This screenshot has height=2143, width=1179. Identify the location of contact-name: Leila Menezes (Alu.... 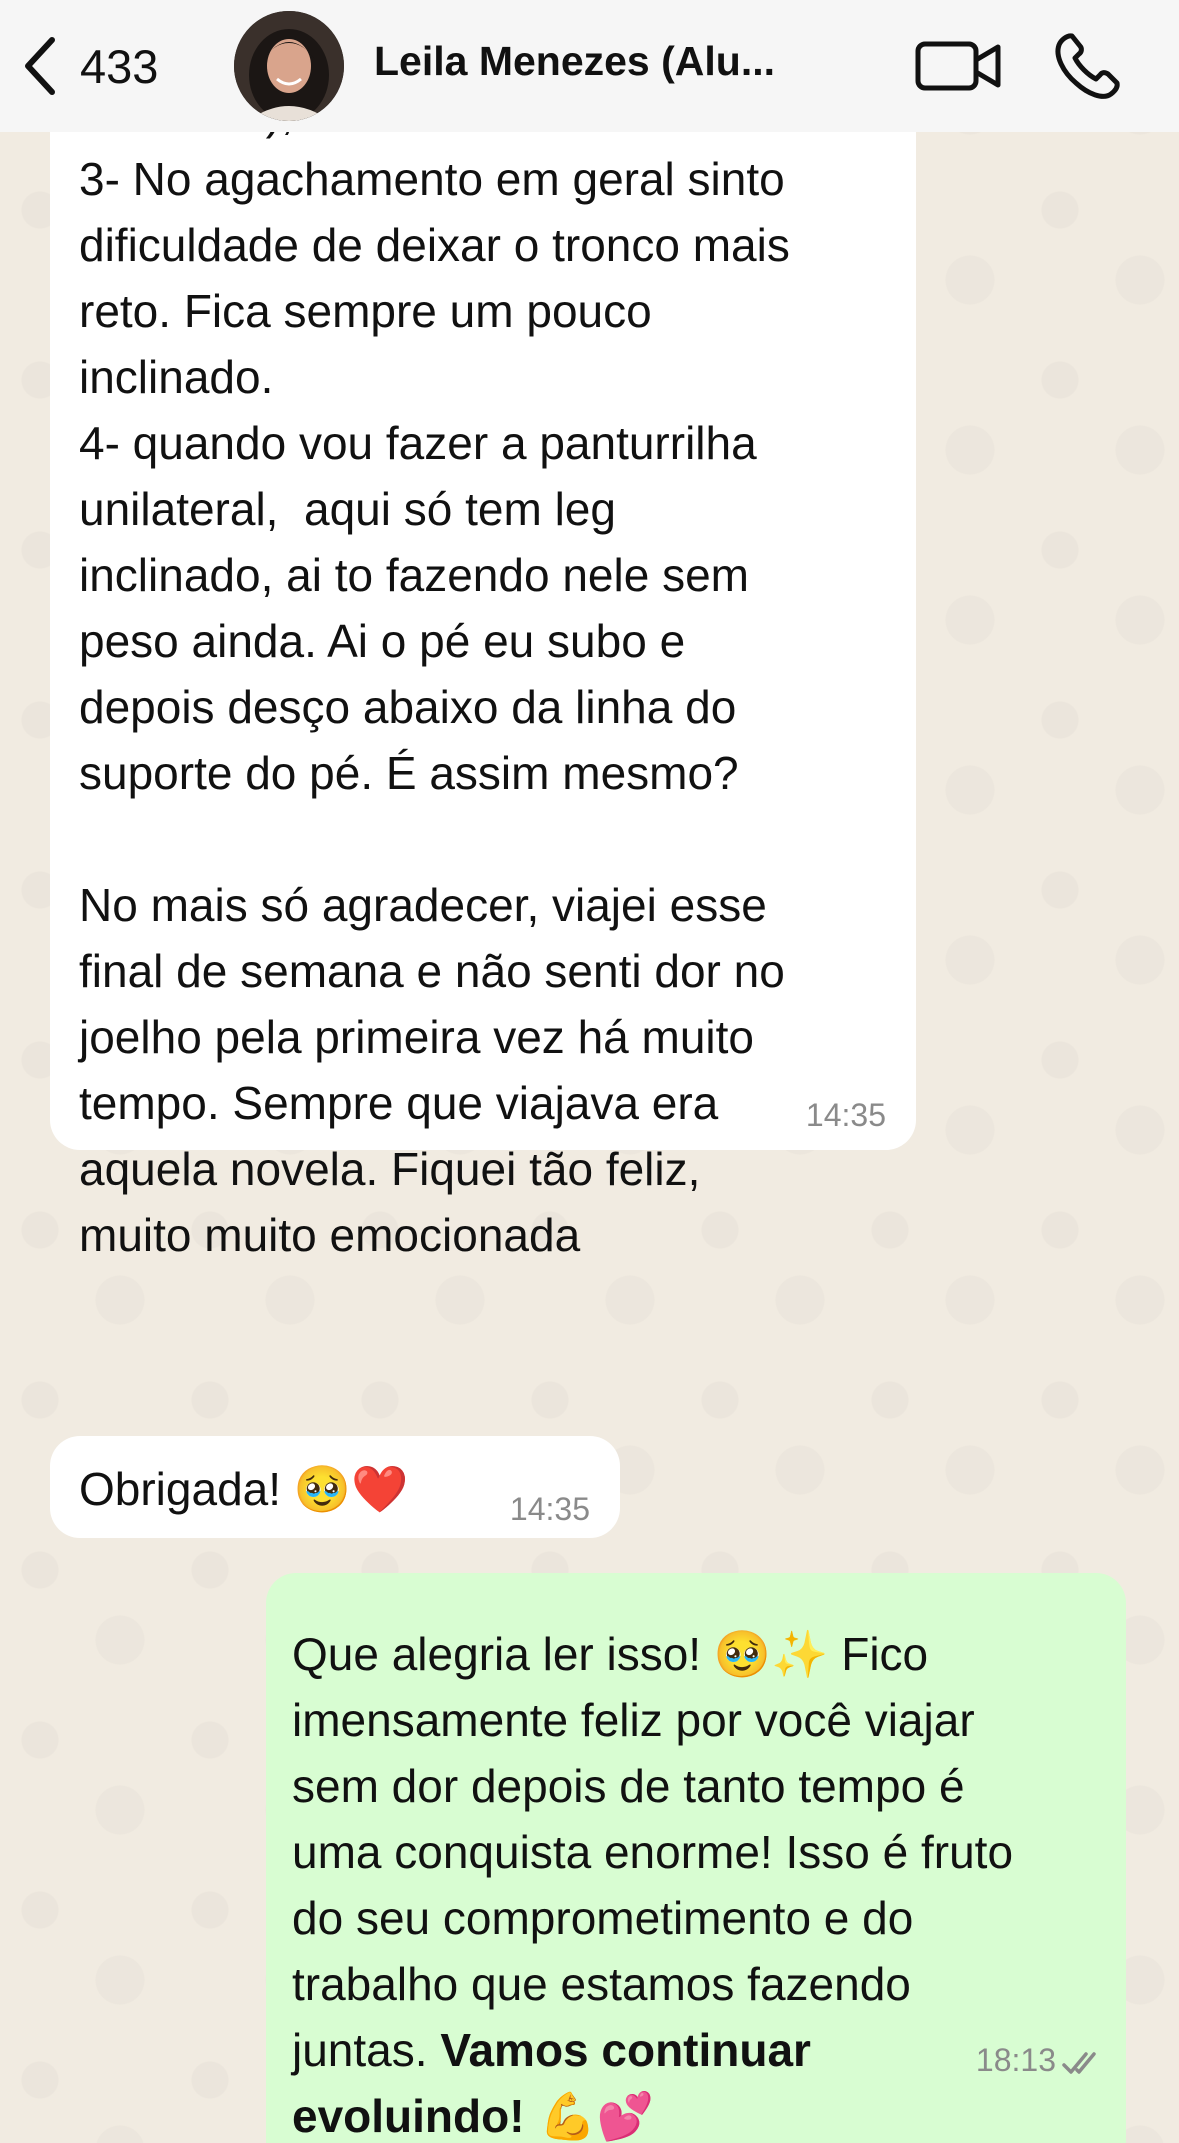
(574, 61).